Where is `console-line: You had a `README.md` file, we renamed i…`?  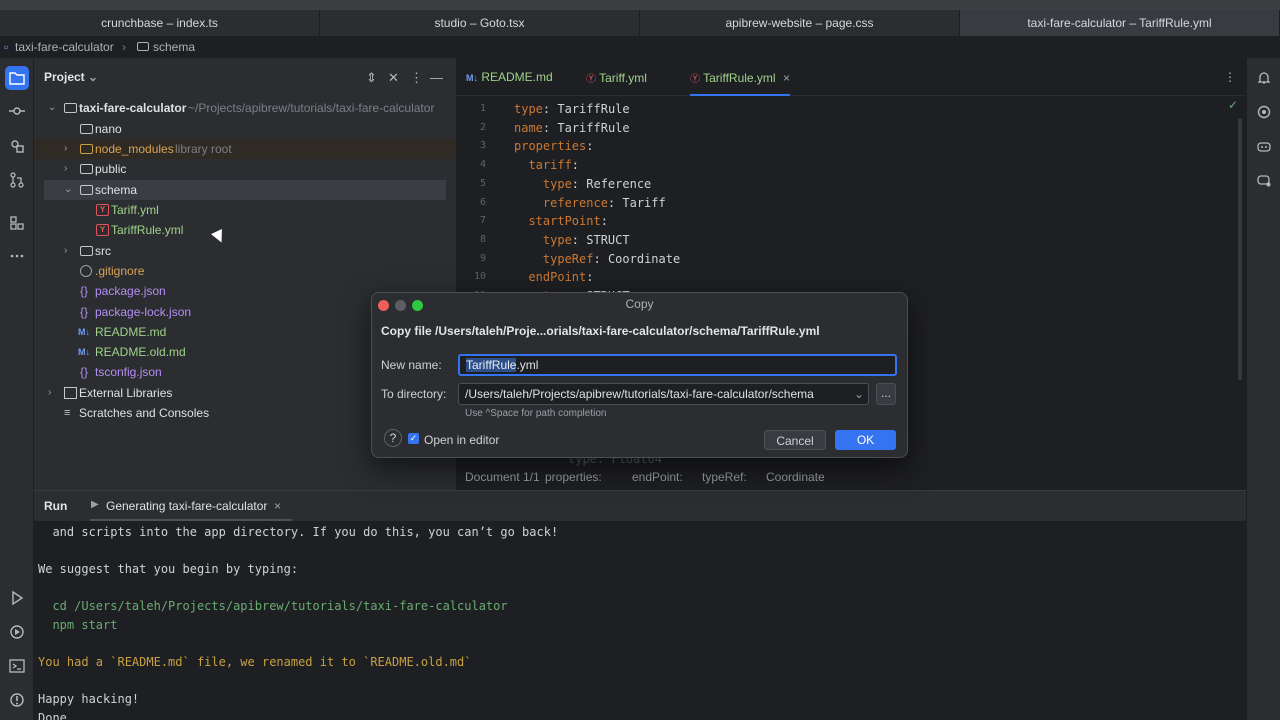
console-line: You had a `README.md` file, we renamed i… is located at coordinates (255, 662).